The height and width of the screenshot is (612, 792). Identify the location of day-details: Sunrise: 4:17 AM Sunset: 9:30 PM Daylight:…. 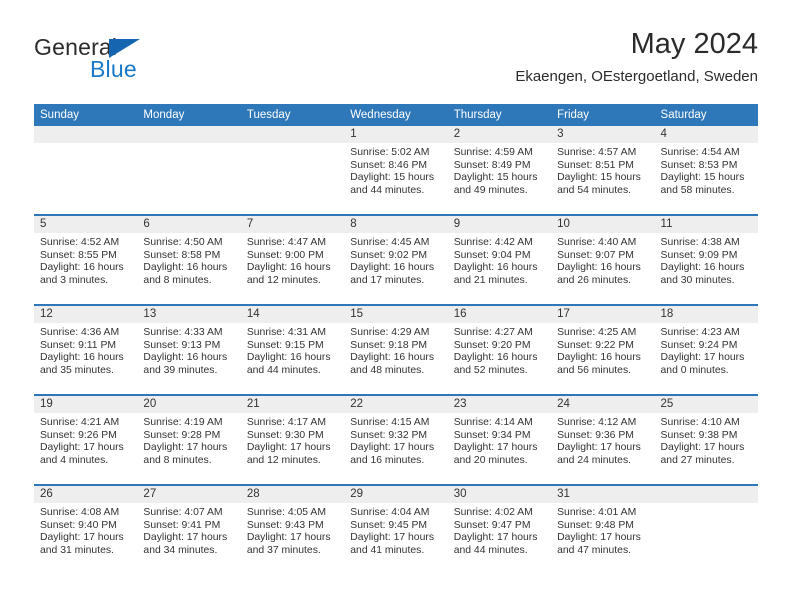
(292, 440).